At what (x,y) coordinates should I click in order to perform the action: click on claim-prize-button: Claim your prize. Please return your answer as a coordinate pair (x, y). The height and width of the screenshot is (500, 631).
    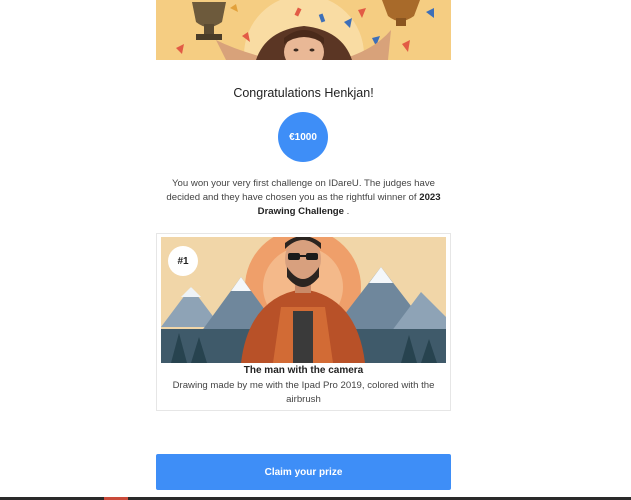
    Looking at the image, I should click on (303, 472).